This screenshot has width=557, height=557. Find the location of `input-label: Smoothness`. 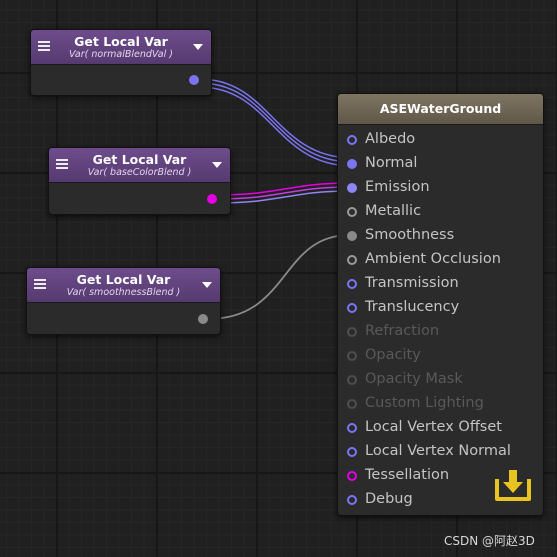

input-label: Smoothness is located at coordinates (410, 235).